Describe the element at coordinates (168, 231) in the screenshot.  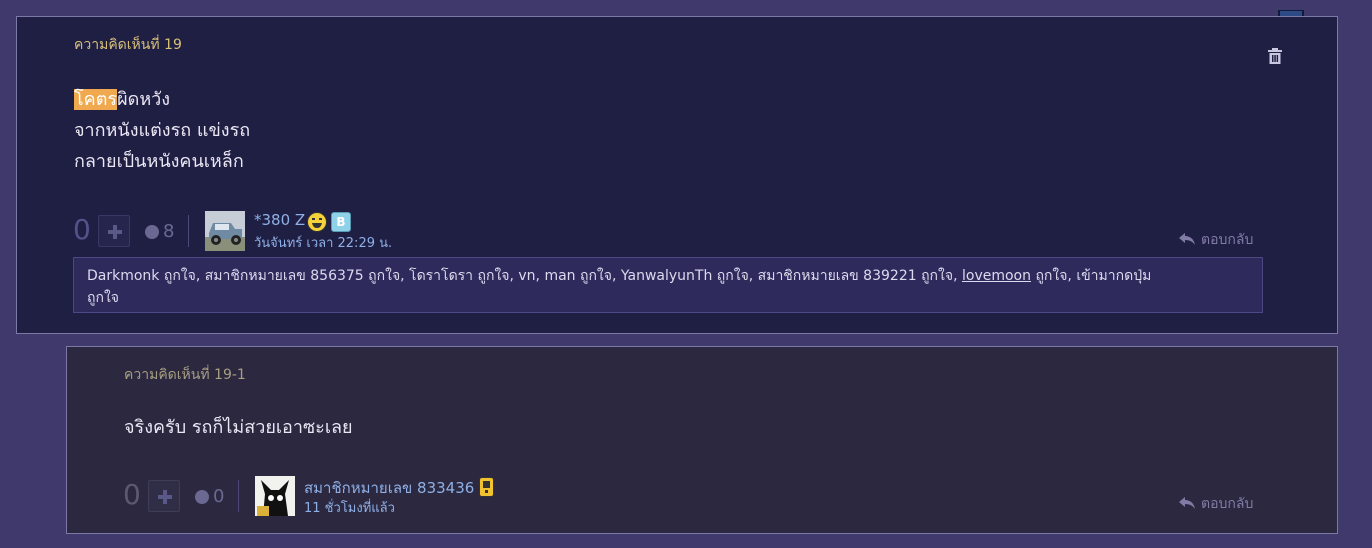
I see `emotion-count: 8` at that location.